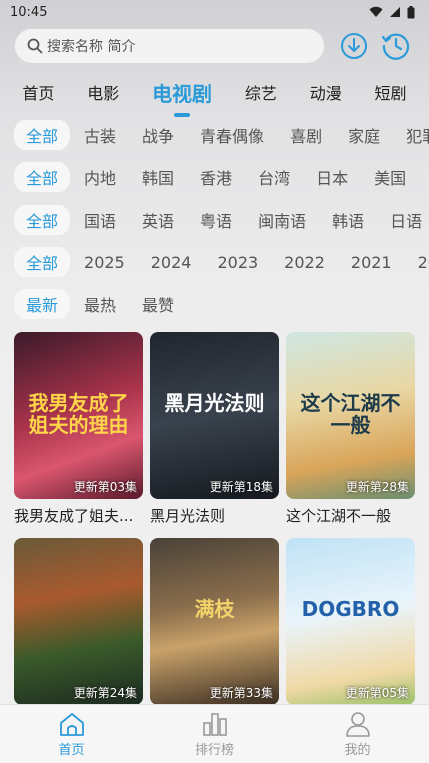 Image resolution: width=429 pixels, height=763 pixels. Describe the element at coordinates (237, 262) in the screenshot. I see `filter-chip: 2023` at that location.